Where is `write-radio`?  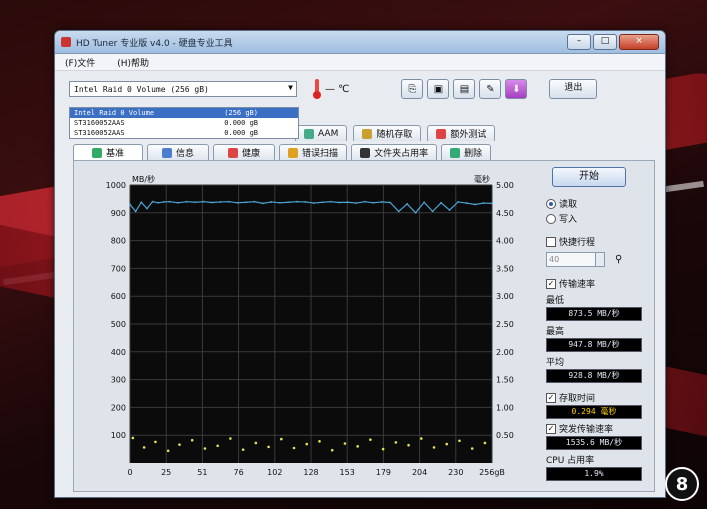
write-radio is located at coordinates (551, 218).